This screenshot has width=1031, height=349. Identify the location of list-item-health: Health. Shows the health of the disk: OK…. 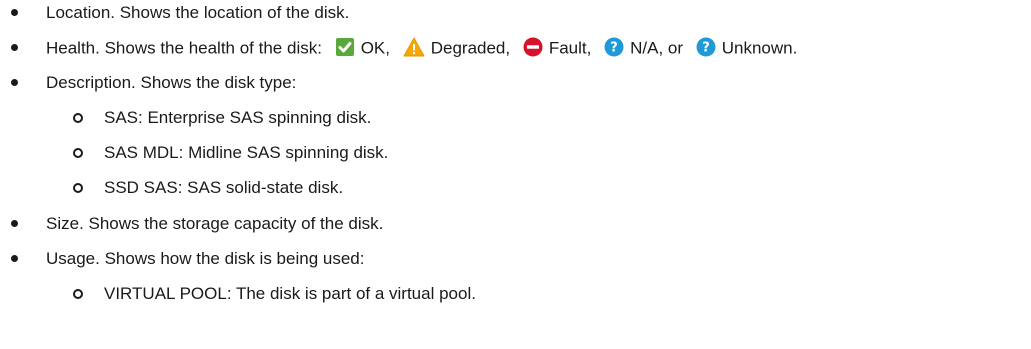
(515, 48).